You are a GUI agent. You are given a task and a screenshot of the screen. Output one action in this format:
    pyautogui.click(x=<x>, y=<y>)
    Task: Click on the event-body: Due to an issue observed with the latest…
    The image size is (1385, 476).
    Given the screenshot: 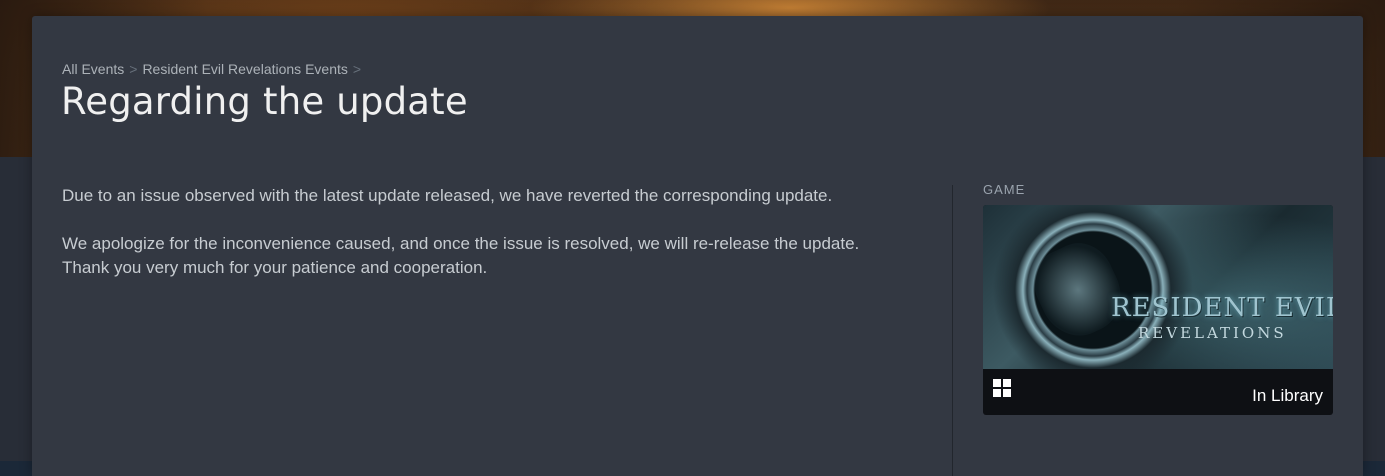 What is the action you would take?
    pyautogui.click(x=502, y=232)
    